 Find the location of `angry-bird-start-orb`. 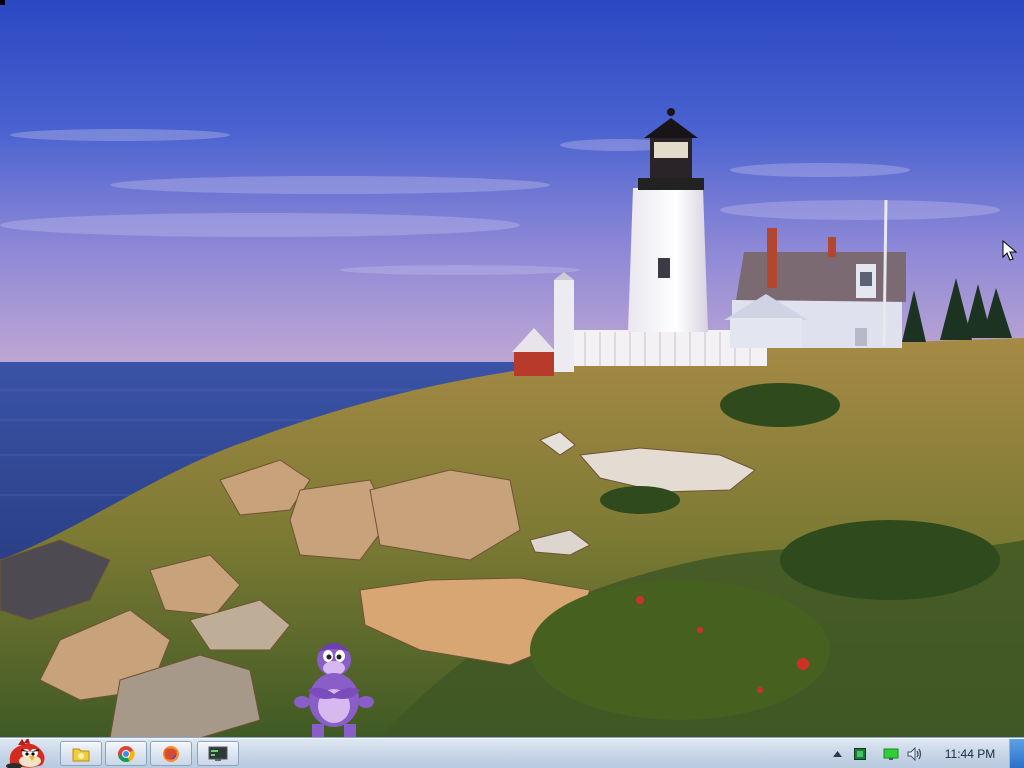

angry-bird-start-orb is located at coordinates (25, 752).